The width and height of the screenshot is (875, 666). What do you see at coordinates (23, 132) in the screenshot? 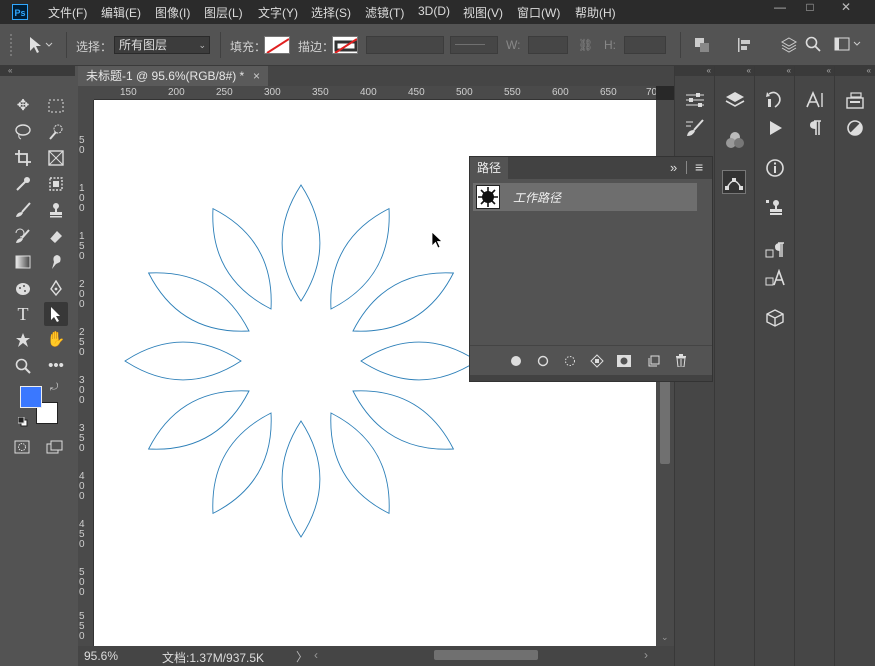
I see `lasso-tool-icon` at bounding box center [23, 132].